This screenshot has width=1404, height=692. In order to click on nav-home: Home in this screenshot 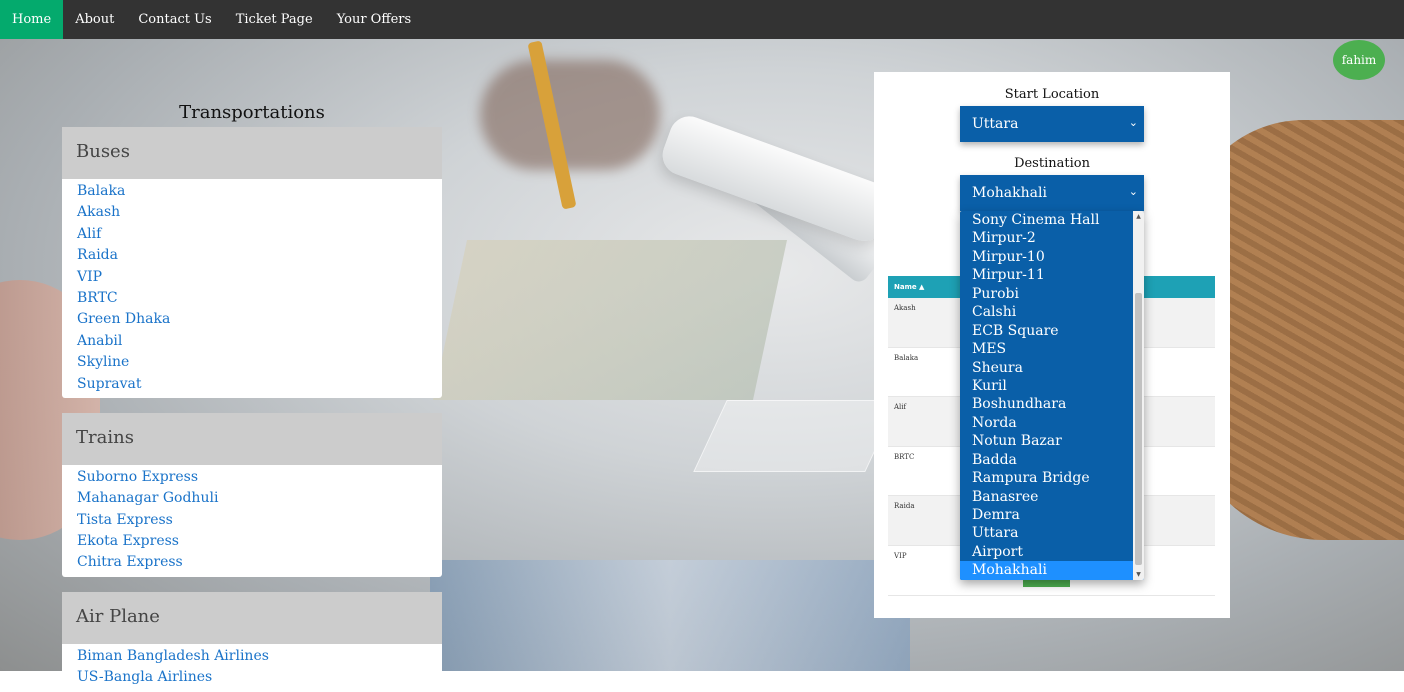, I will do `click(32, 19)`.